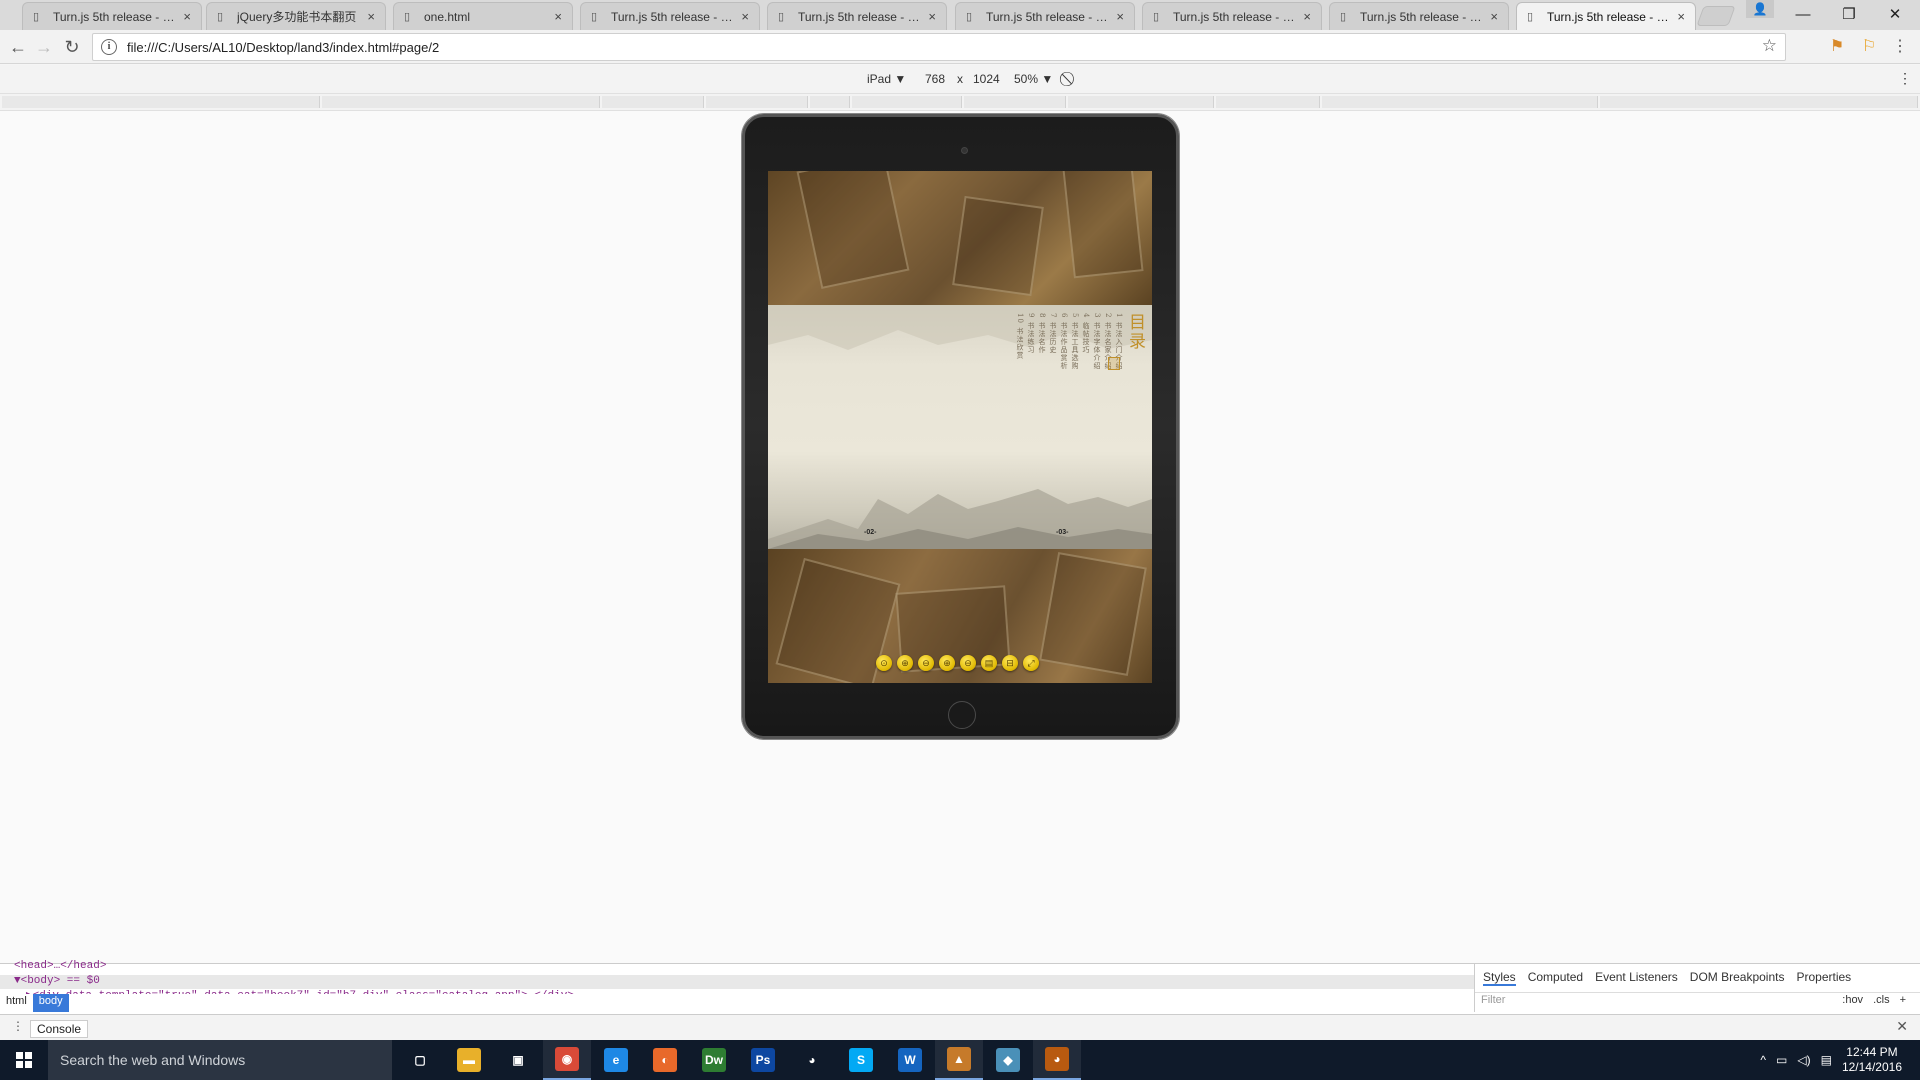 The image size is (1920, 1080). What do you see at coordinates (60, 966) in the screenshot?
I see `dom-line: <head>…</head>` at bounding box center [60, 966].